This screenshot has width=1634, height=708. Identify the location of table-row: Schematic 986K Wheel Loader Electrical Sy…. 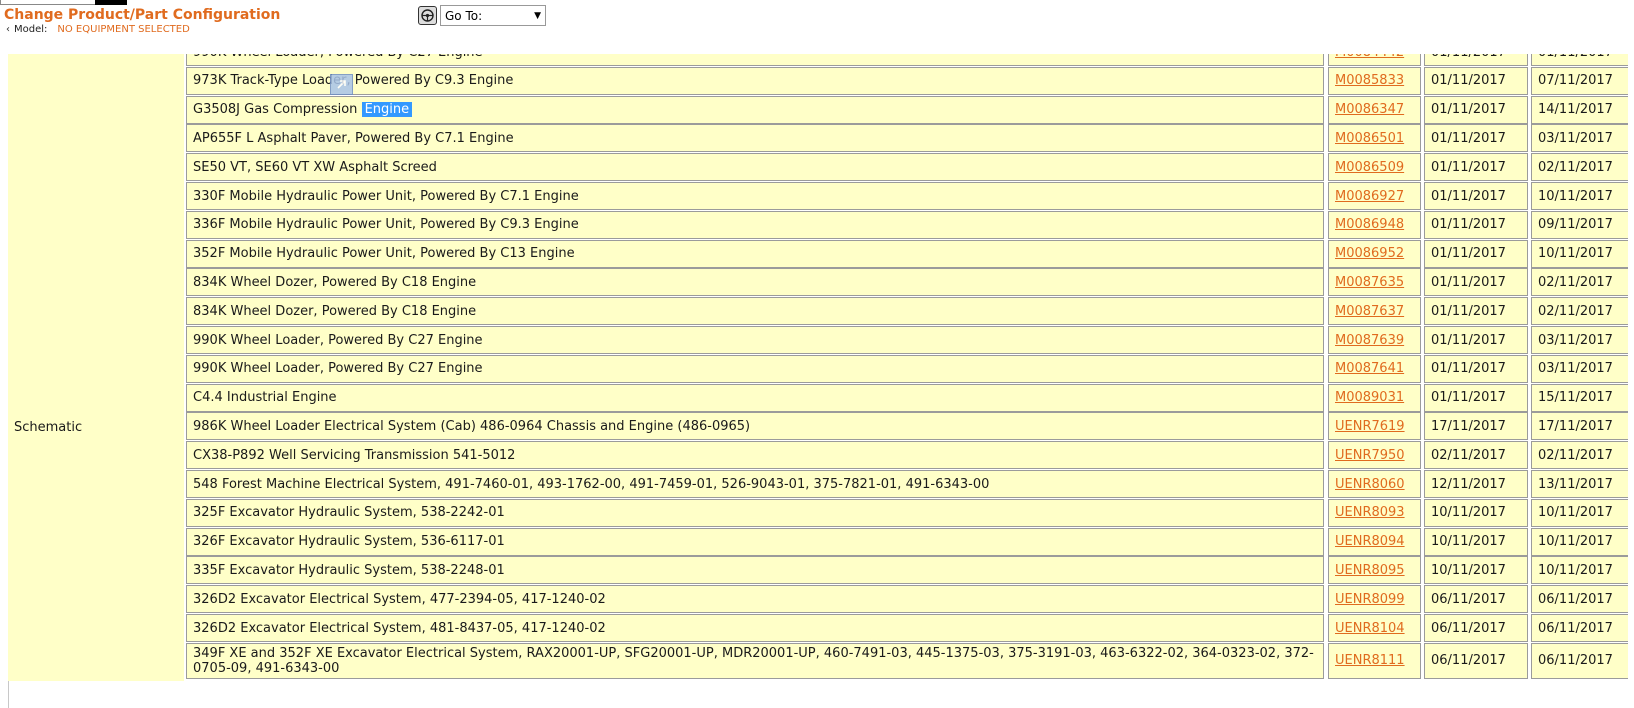
(818, 427).